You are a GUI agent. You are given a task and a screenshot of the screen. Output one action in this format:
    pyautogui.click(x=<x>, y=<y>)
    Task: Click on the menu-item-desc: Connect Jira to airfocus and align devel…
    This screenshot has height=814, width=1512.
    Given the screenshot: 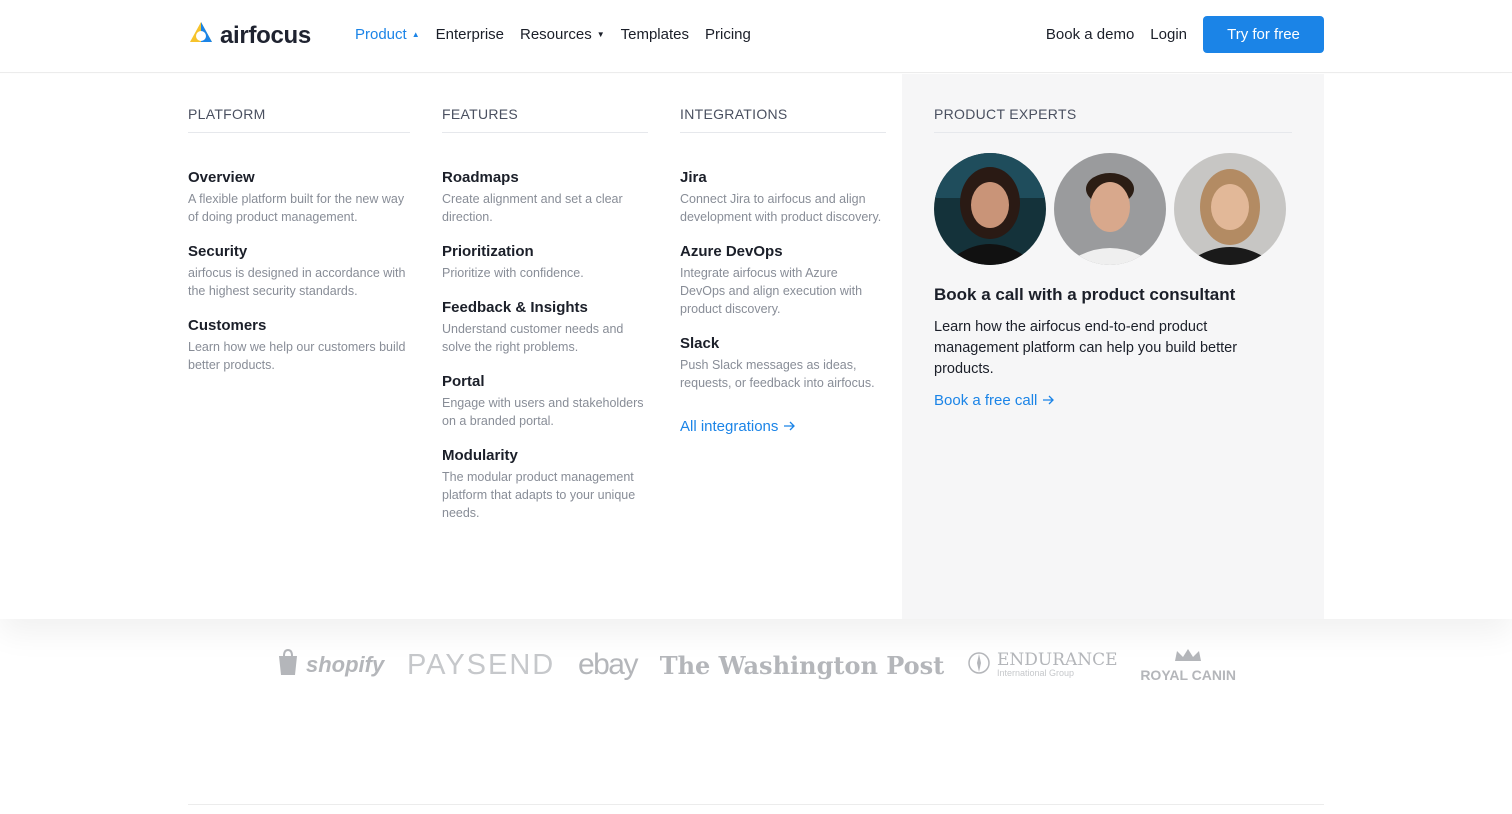 What is the action you would take?
    pyautogui.click(x=781, y=208)
    